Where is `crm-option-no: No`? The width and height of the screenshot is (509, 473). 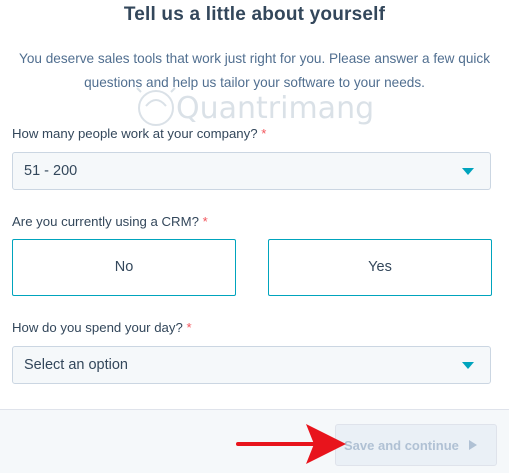
crm-option-no: No is located at coordinates (124, 267).